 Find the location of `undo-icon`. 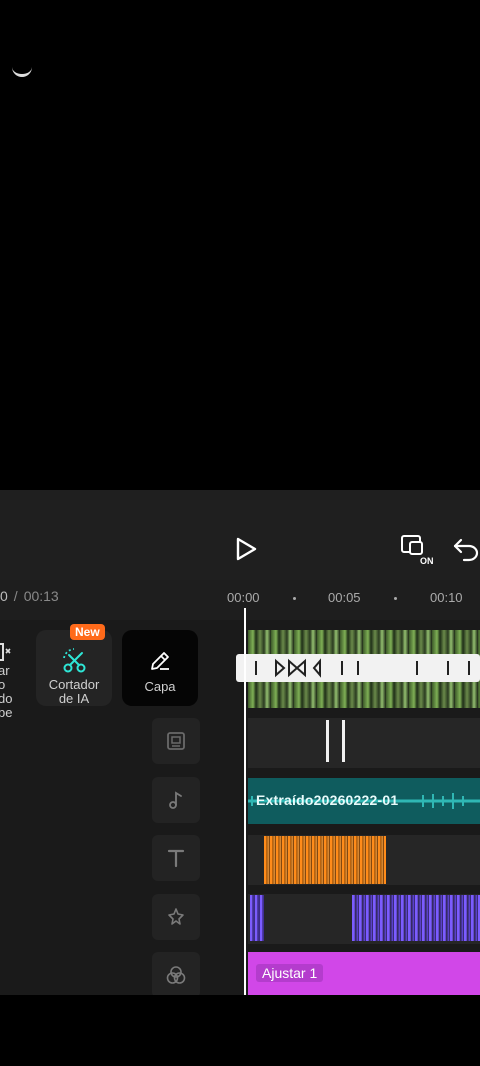

undo-icon is located at coordinates (466, 550).